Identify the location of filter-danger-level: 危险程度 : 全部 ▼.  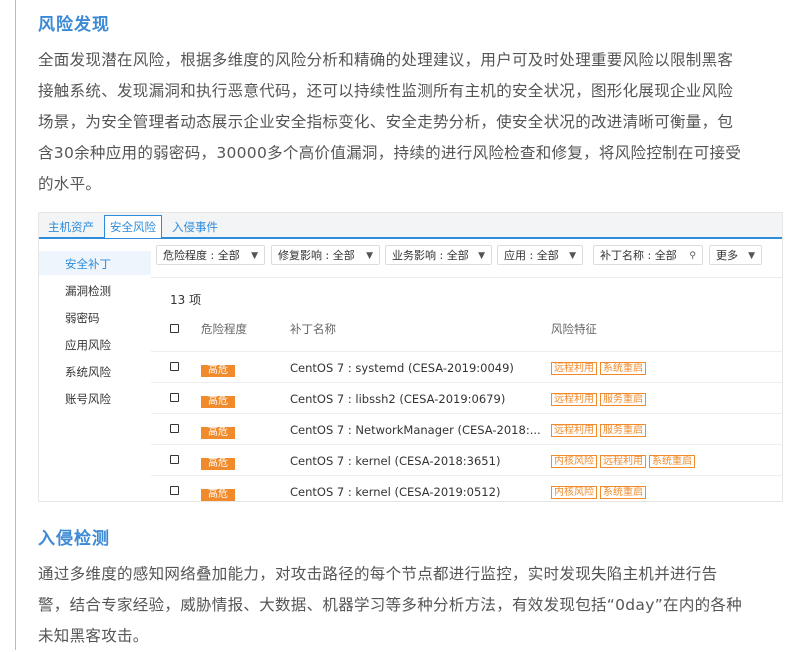
(210, 255).